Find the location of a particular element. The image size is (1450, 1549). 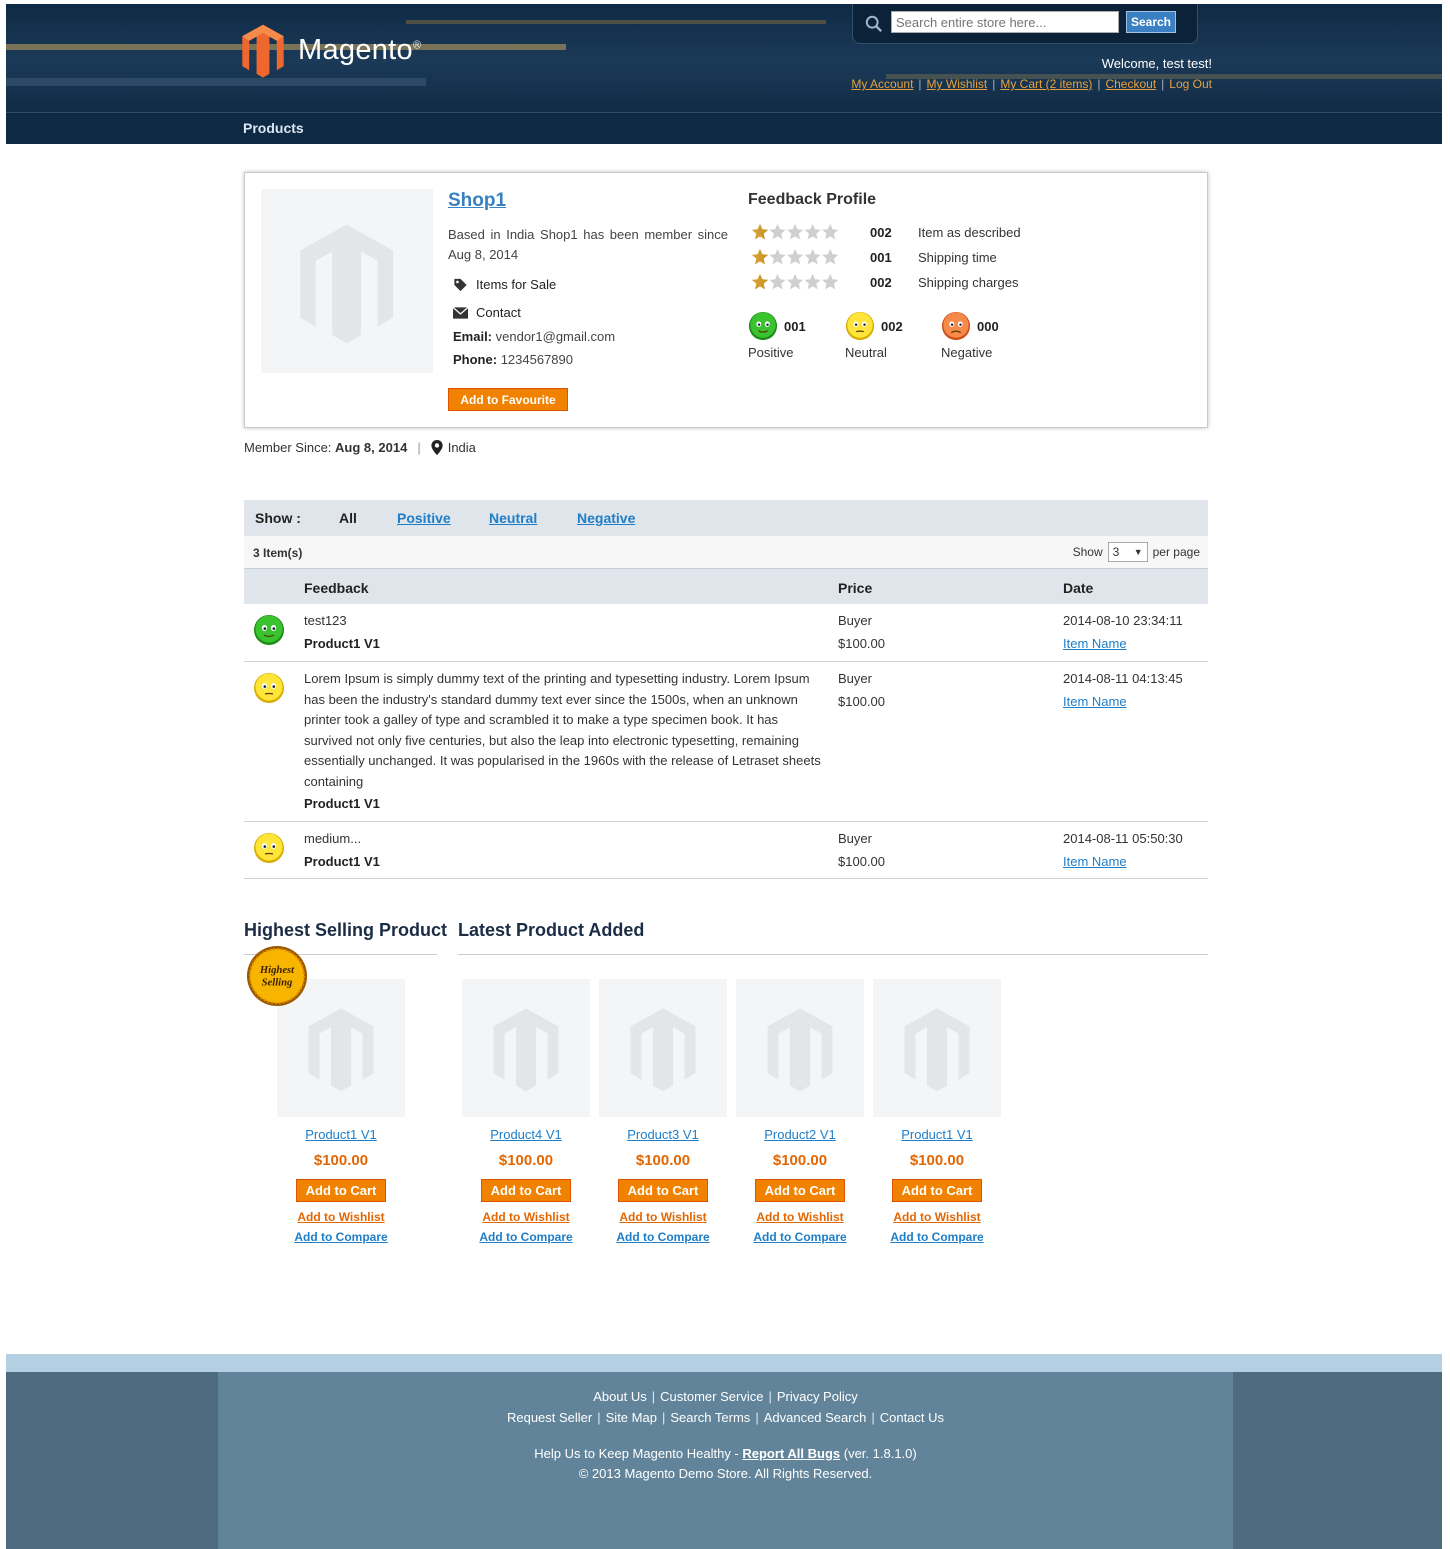

feedback-date-value: 2014-08-11 05:50:30 is located at coordinates (1123, 838).